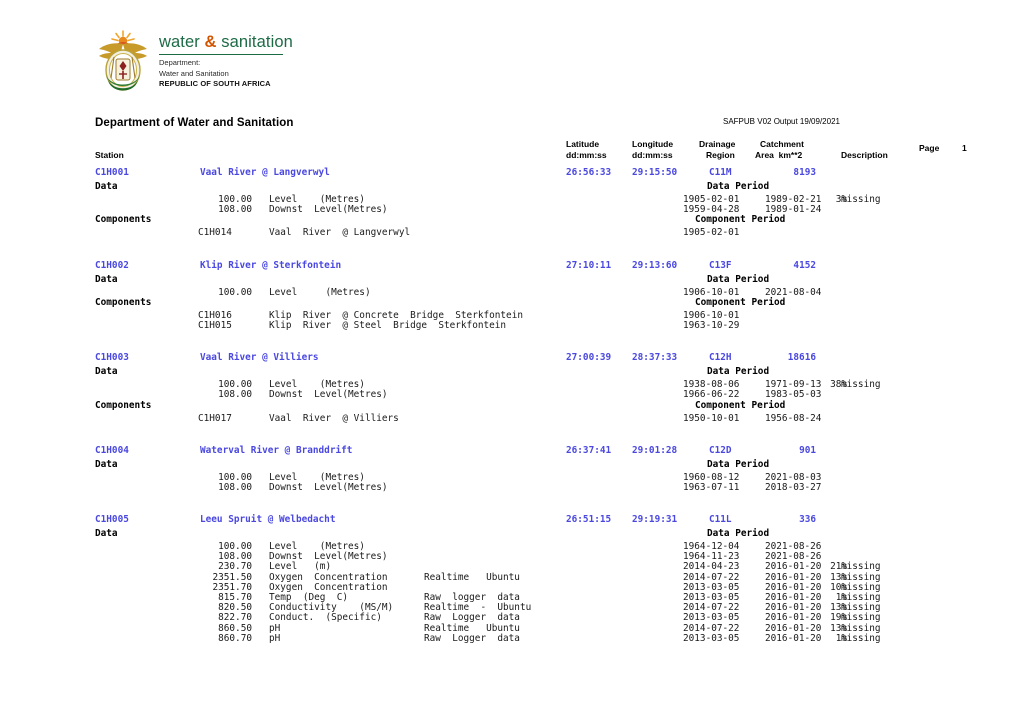  Describe the element at coordinates (215, 418) in the screenshot. I see `component-code: C1H017` at that location.